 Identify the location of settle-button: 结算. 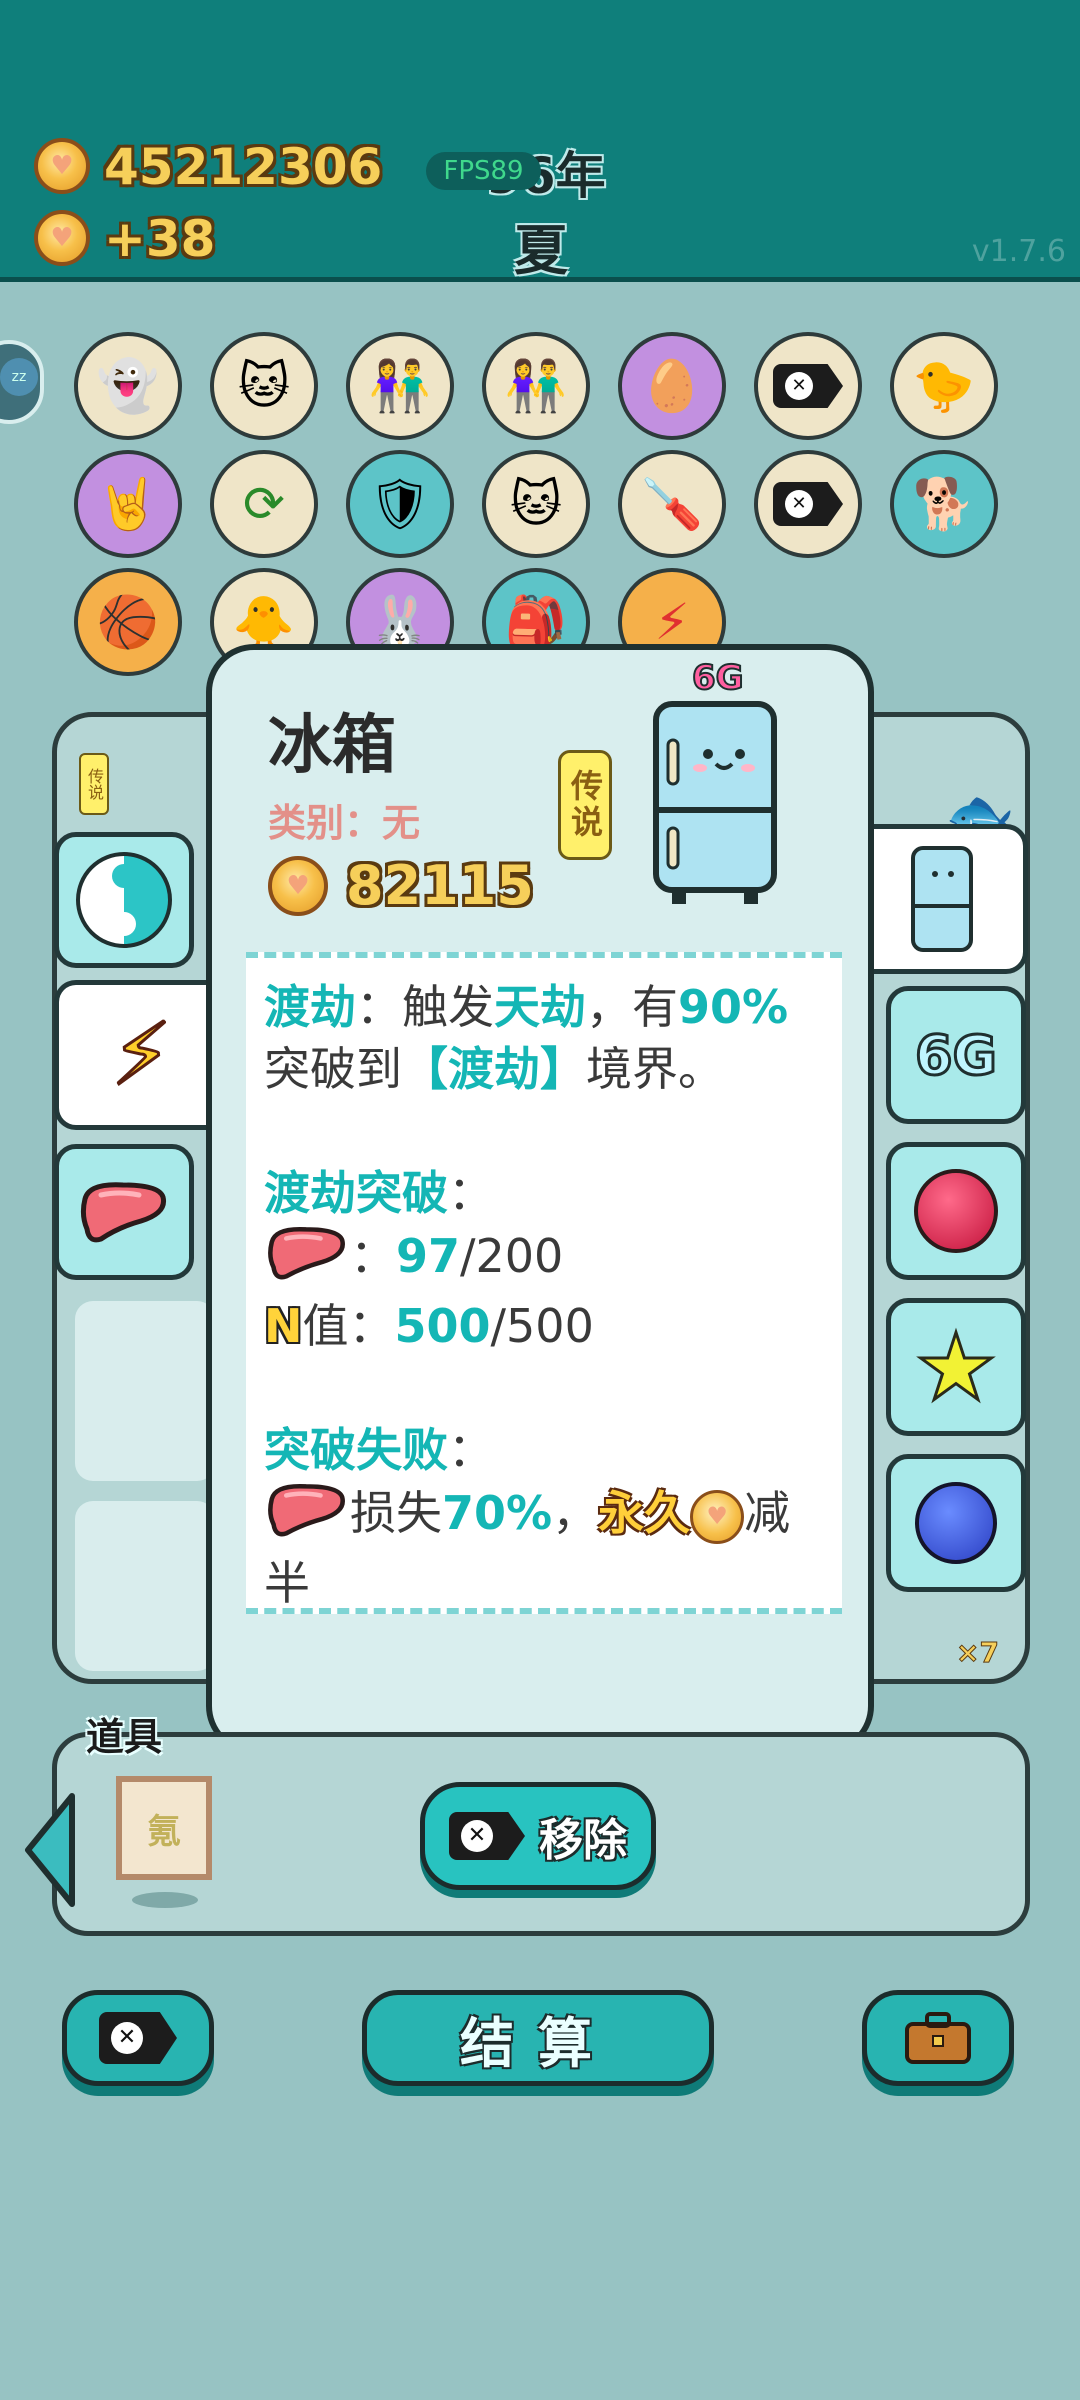
(538, 2038).